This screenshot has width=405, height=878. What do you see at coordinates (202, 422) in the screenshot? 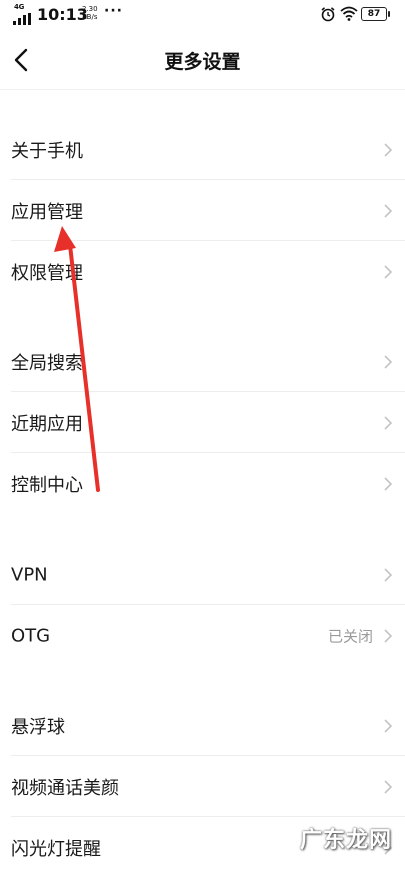
I see `setting-row-recent-apps: 近期应用` at bounding box center [202, 422].